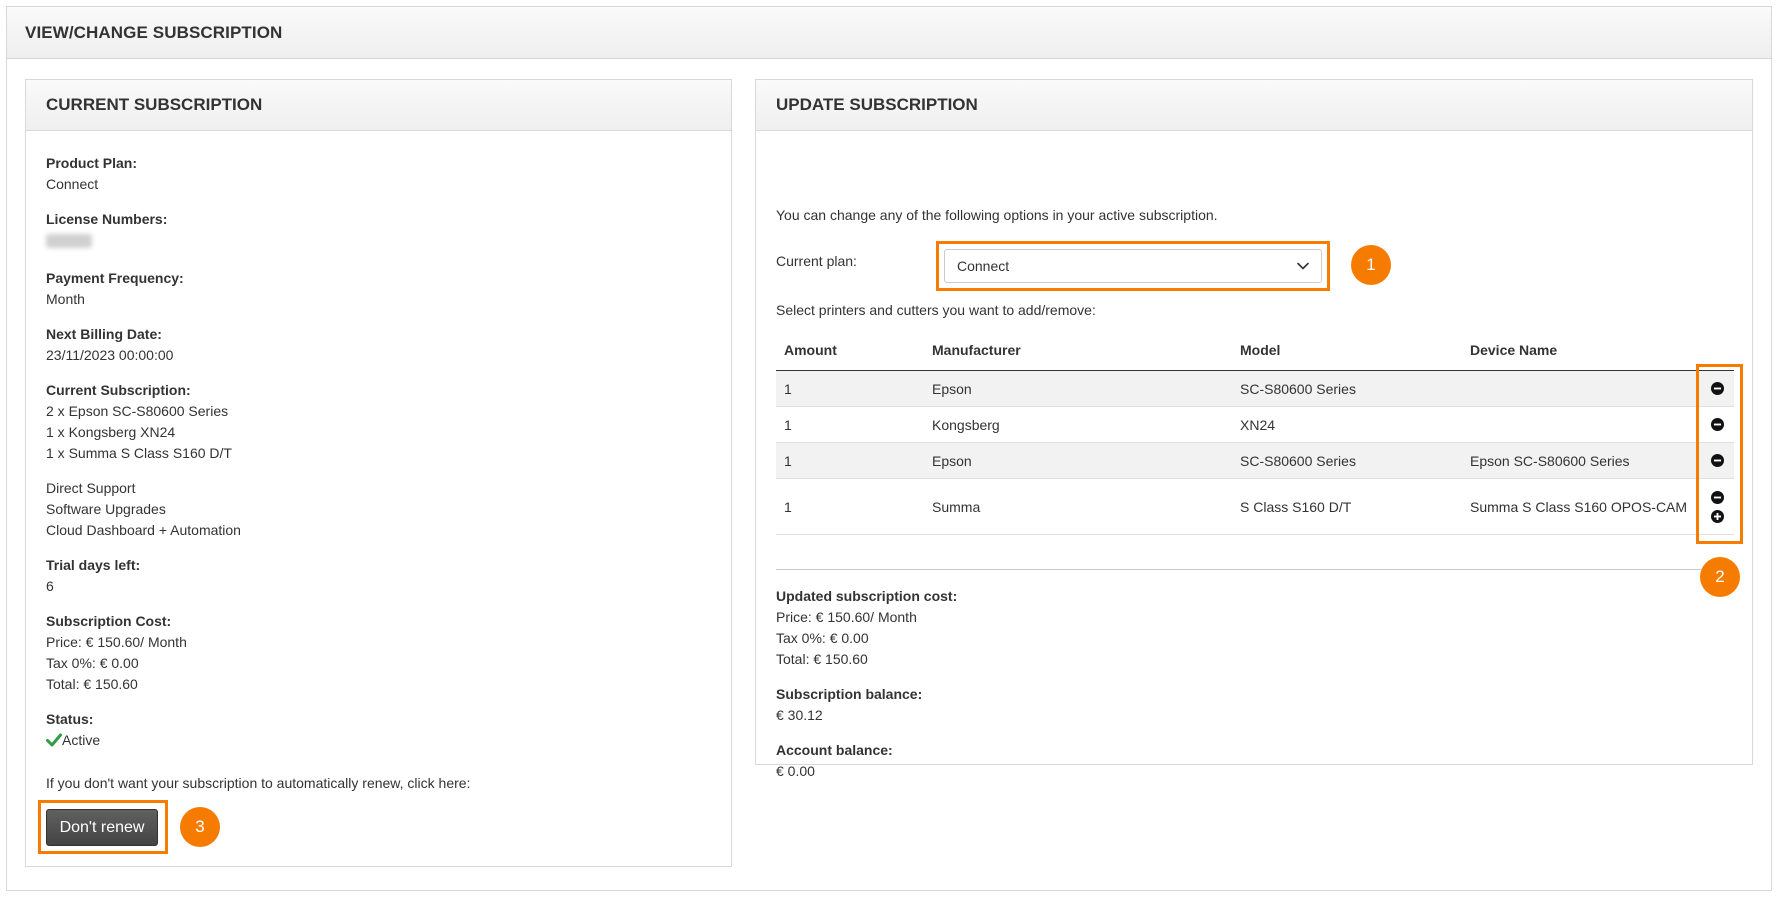  I want to click on current-plan-select: Connect, so click(1133, 266).